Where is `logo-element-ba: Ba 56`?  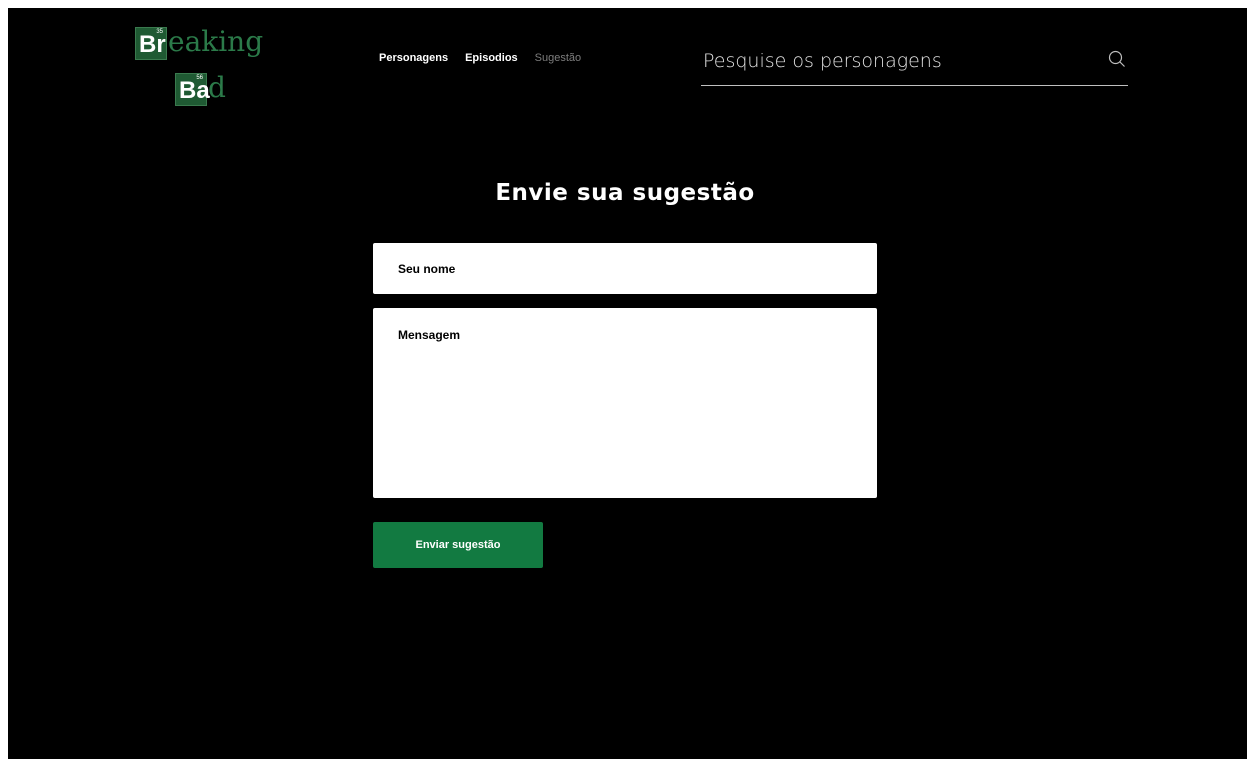
logo-element-ba: Ba 56 is located at coordinates (192, 89).